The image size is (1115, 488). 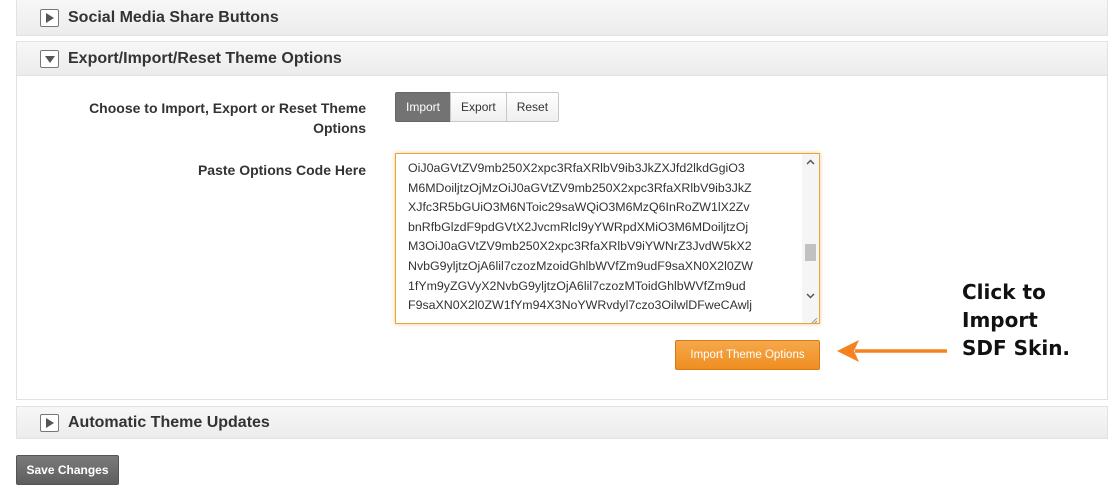 What do you see at coordinates (810, 296) in the screenshot?
I see `scroll-down-icon` at bounding box center [810, 296].